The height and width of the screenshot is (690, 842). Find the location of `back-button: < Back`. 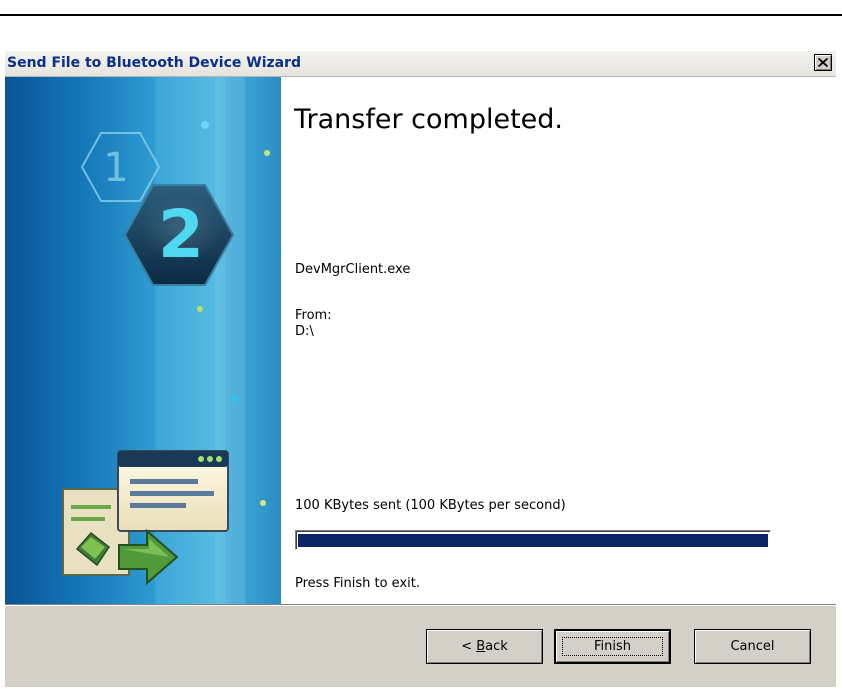

back-button: < Back is located at coordinates (484, 646).